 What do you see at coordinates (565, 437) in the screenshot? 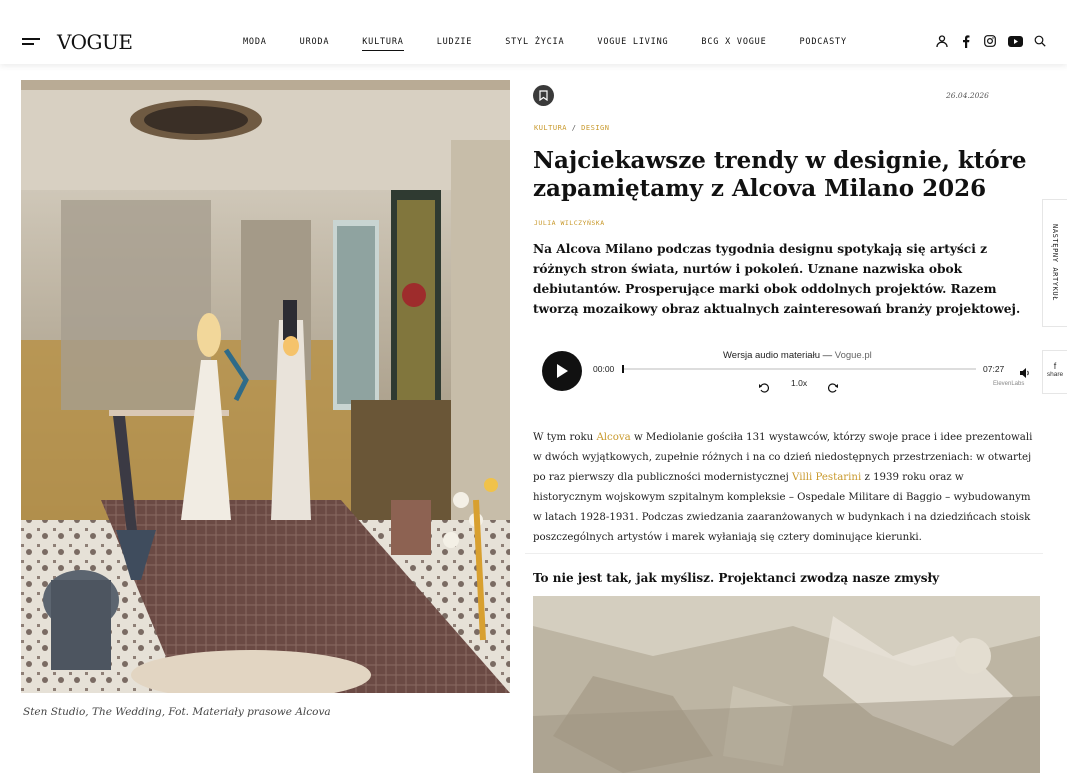
I see `body-text-1: W tym roku` at bounding box center [565, 437].